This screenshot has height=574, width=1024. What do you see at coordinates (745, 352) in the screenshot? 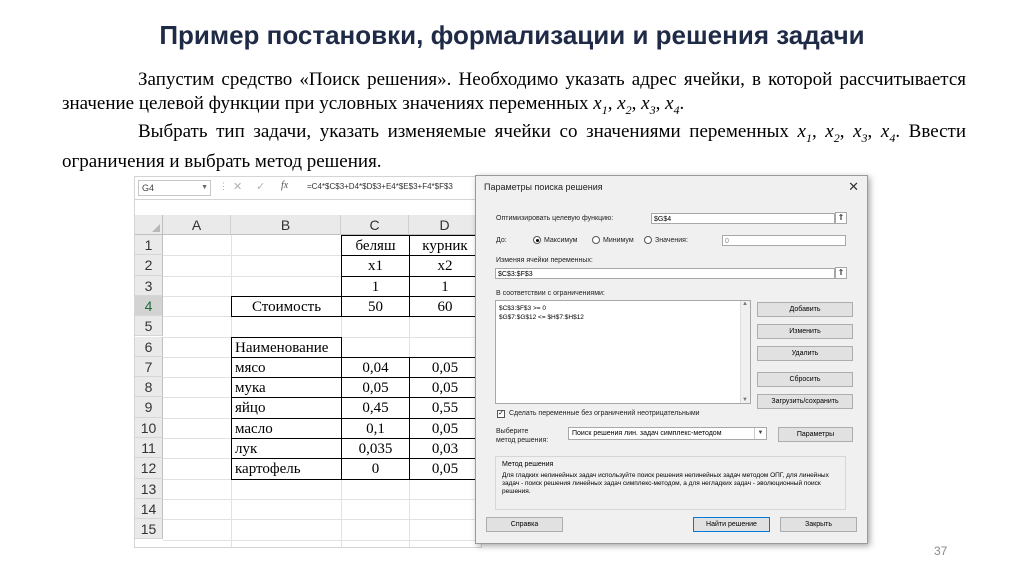
I see `constraints-scrollbar: ▲ ▼` at bounding box center [745, 352].